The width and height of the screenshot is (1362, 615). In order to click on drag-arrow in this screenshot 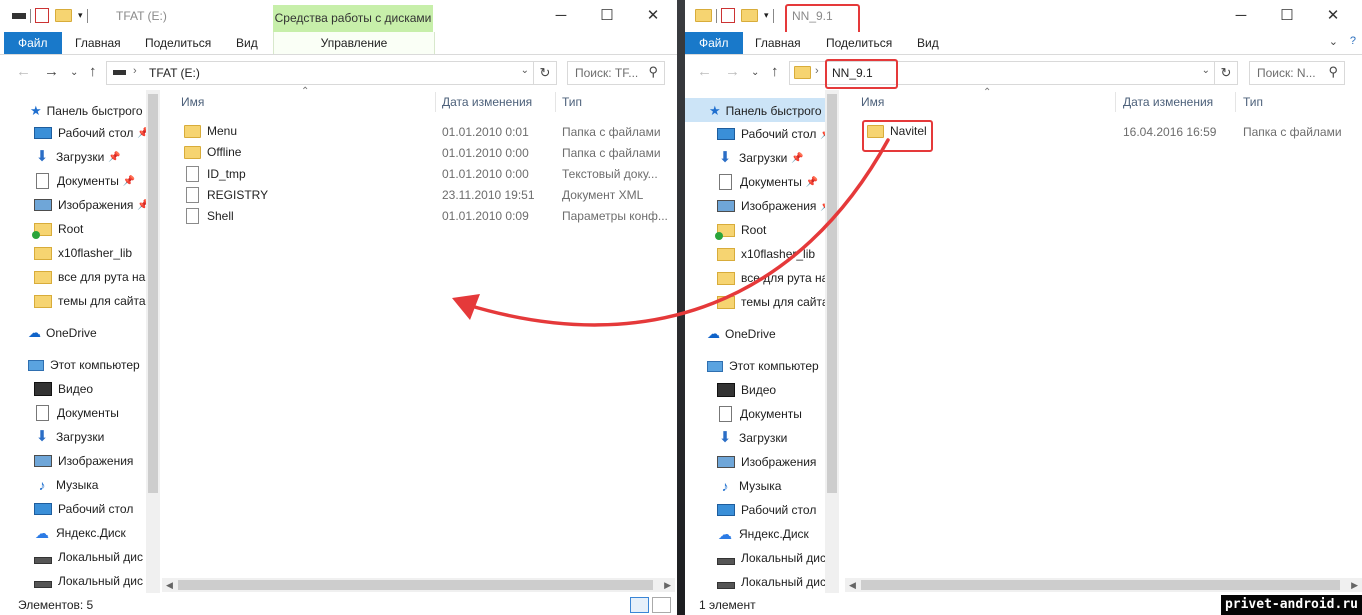, I will do `click(671, 232)`.